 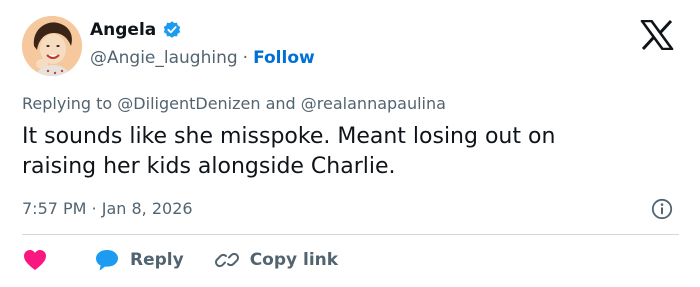 I want to click on reply-button: Reply, so click(x=139, y=260).